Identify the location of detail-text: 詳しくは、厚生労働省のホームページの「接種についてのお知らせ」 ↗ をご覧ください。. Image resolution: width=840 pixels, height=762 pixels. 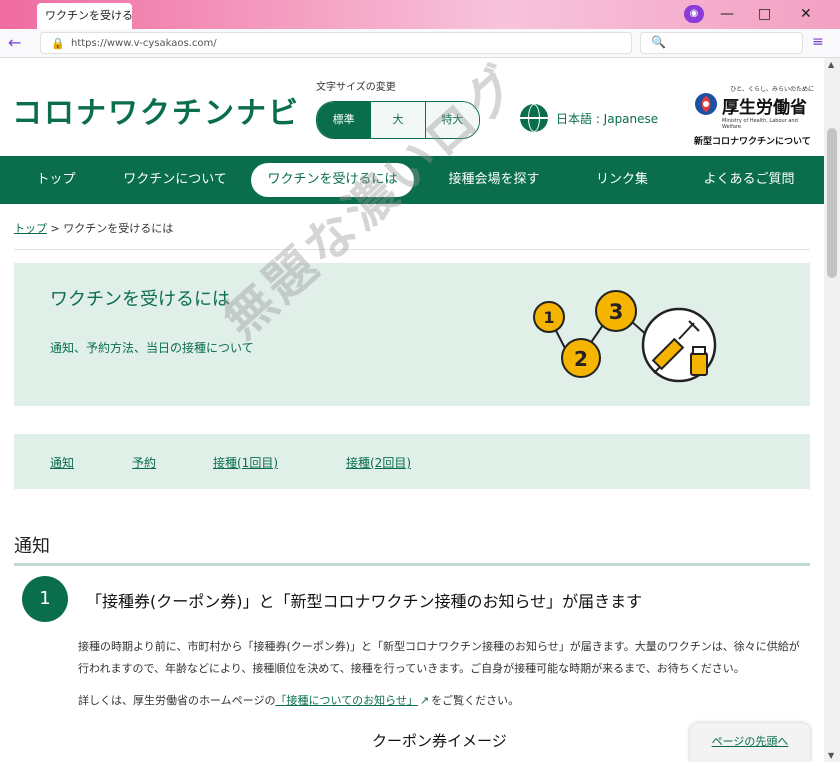
(298, 700).